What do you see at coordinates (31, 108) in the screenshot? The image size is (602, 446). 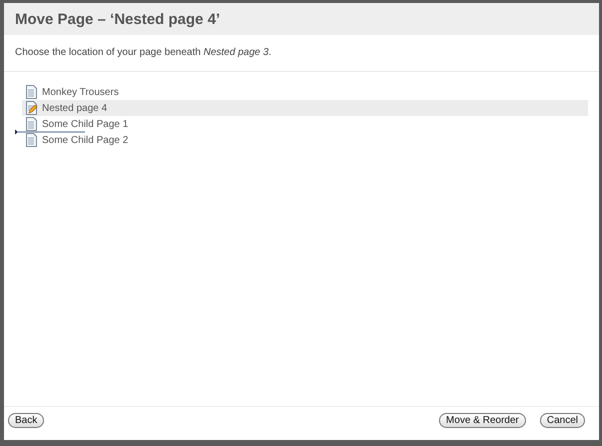 I see `page-edit-icon` at bounding box center [31, 108].